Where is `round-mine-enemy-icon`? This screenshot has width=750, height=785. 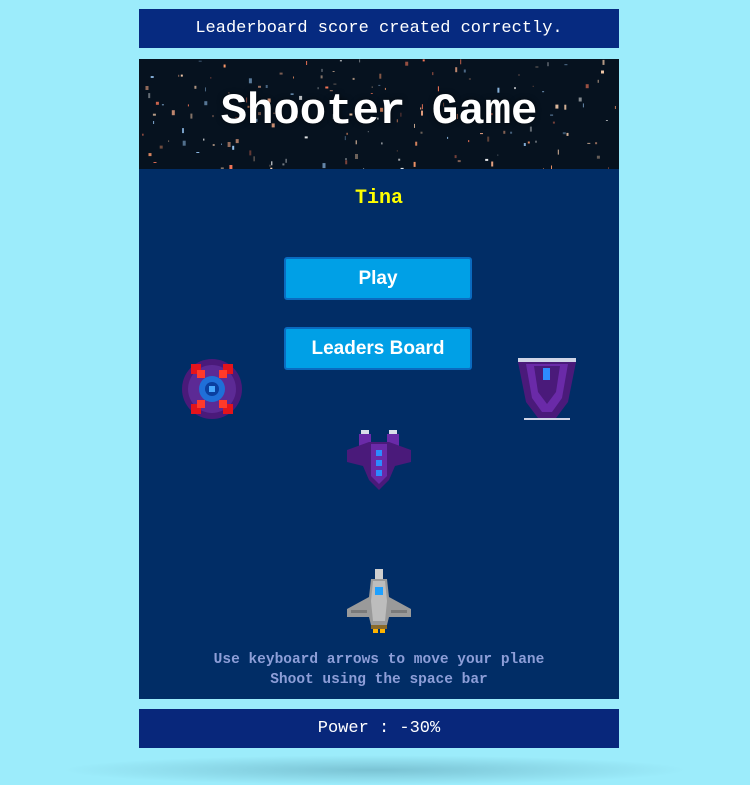 round-mine-enemy-icon is located at coordinates (212, 389).